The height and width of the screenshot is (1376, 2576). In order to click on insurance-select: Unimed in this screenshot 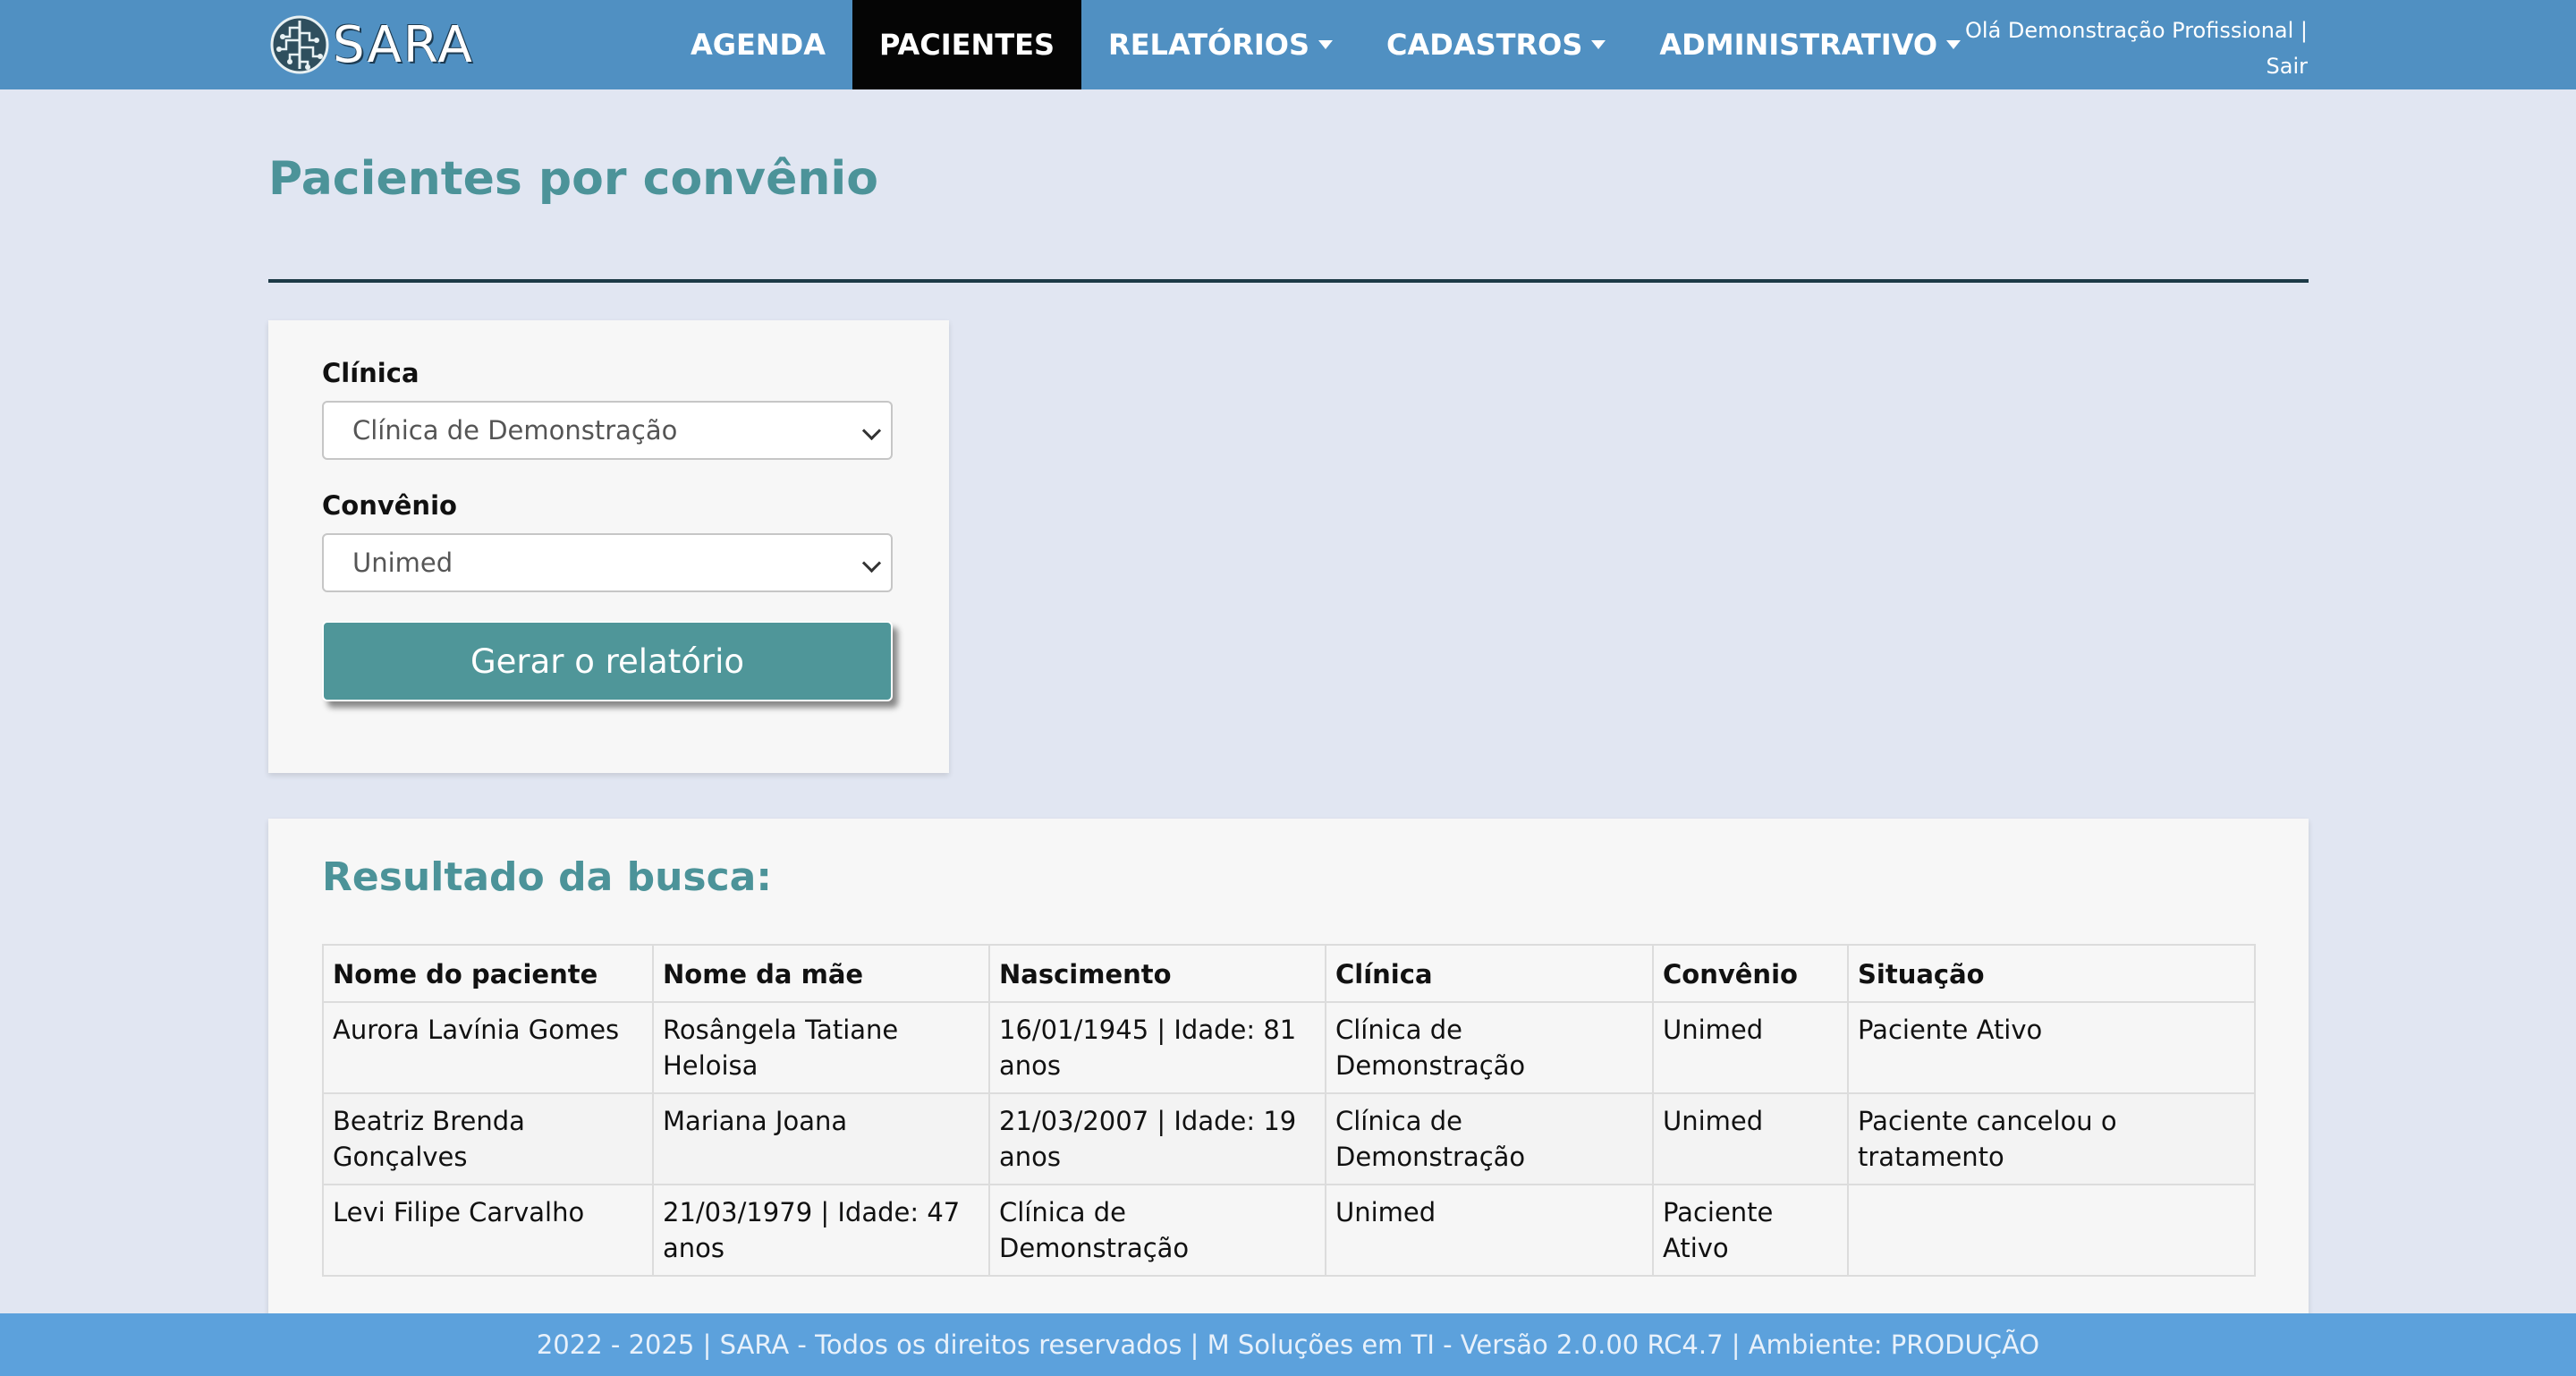, I will do `click(607, 563)`.